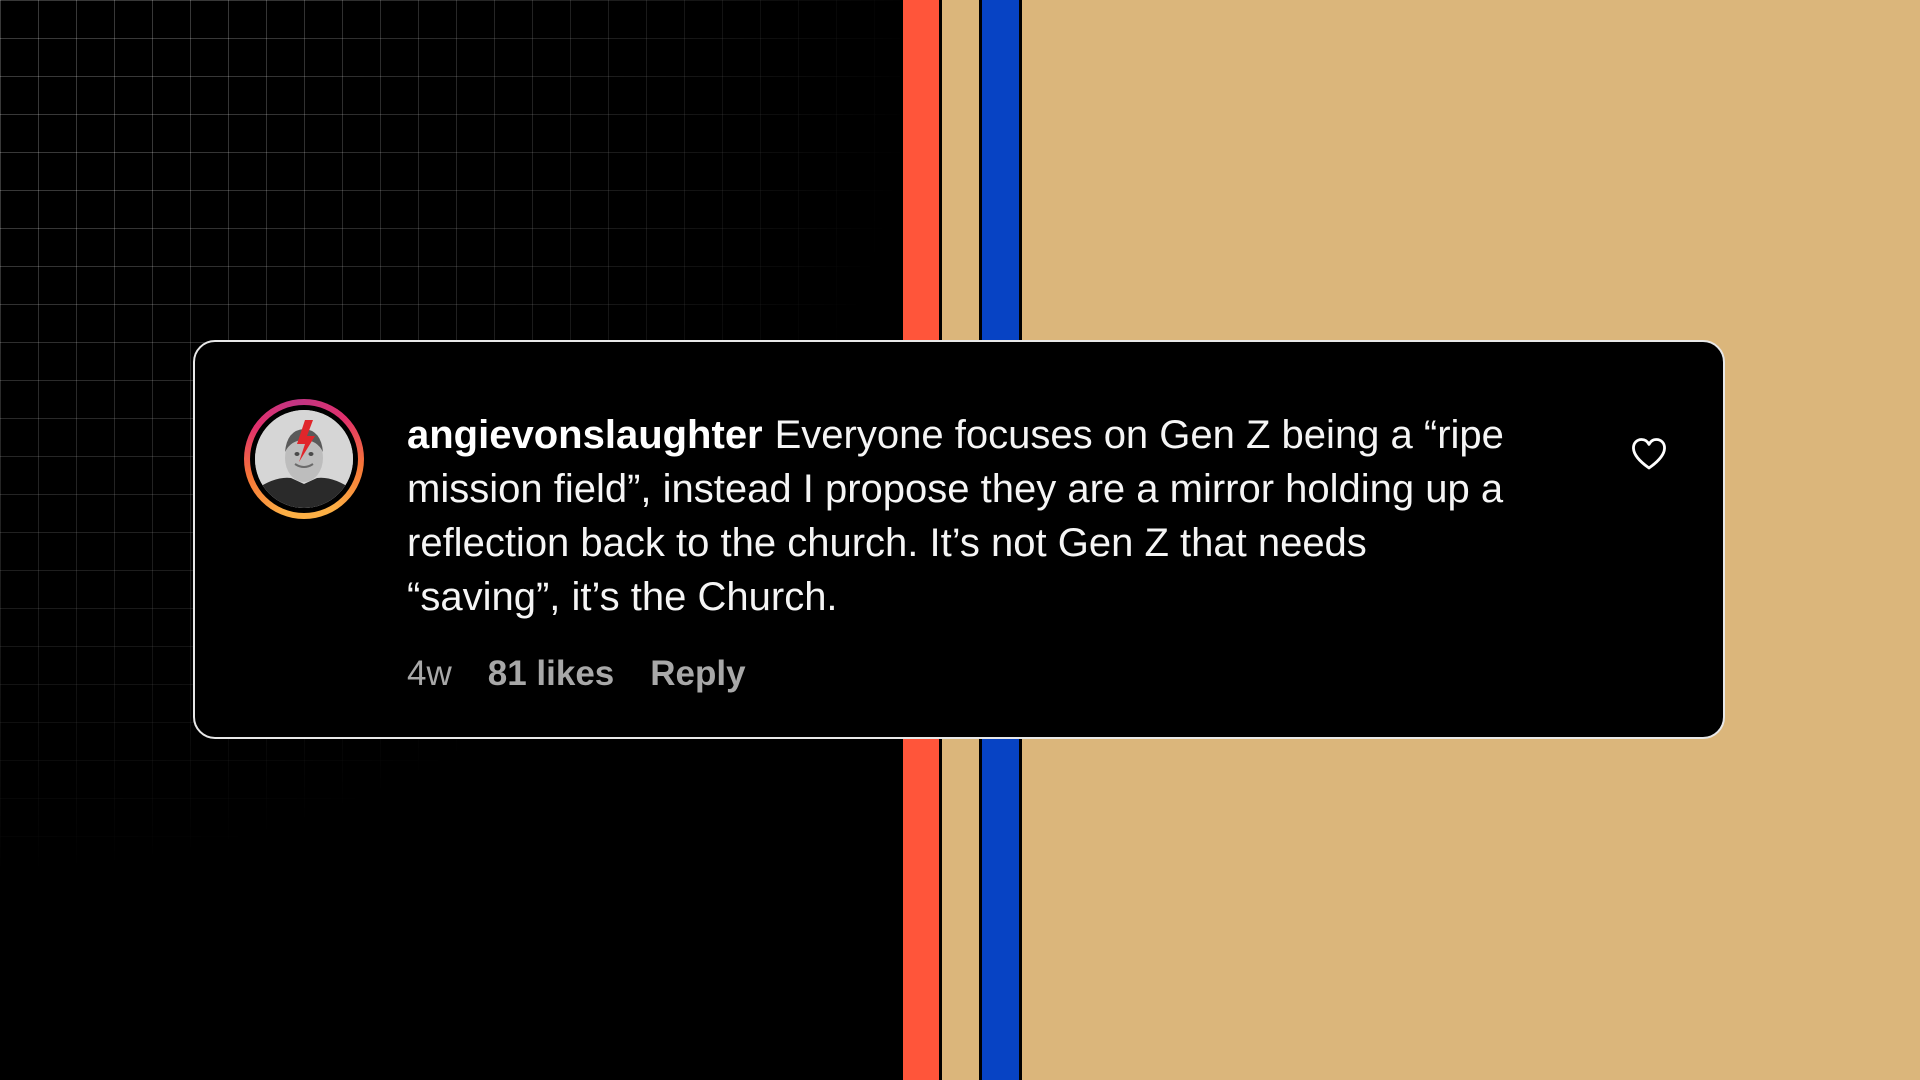 This screenshot has width=1920, height=1080. I want to click on comment-age: 4w, so click(429, 673).